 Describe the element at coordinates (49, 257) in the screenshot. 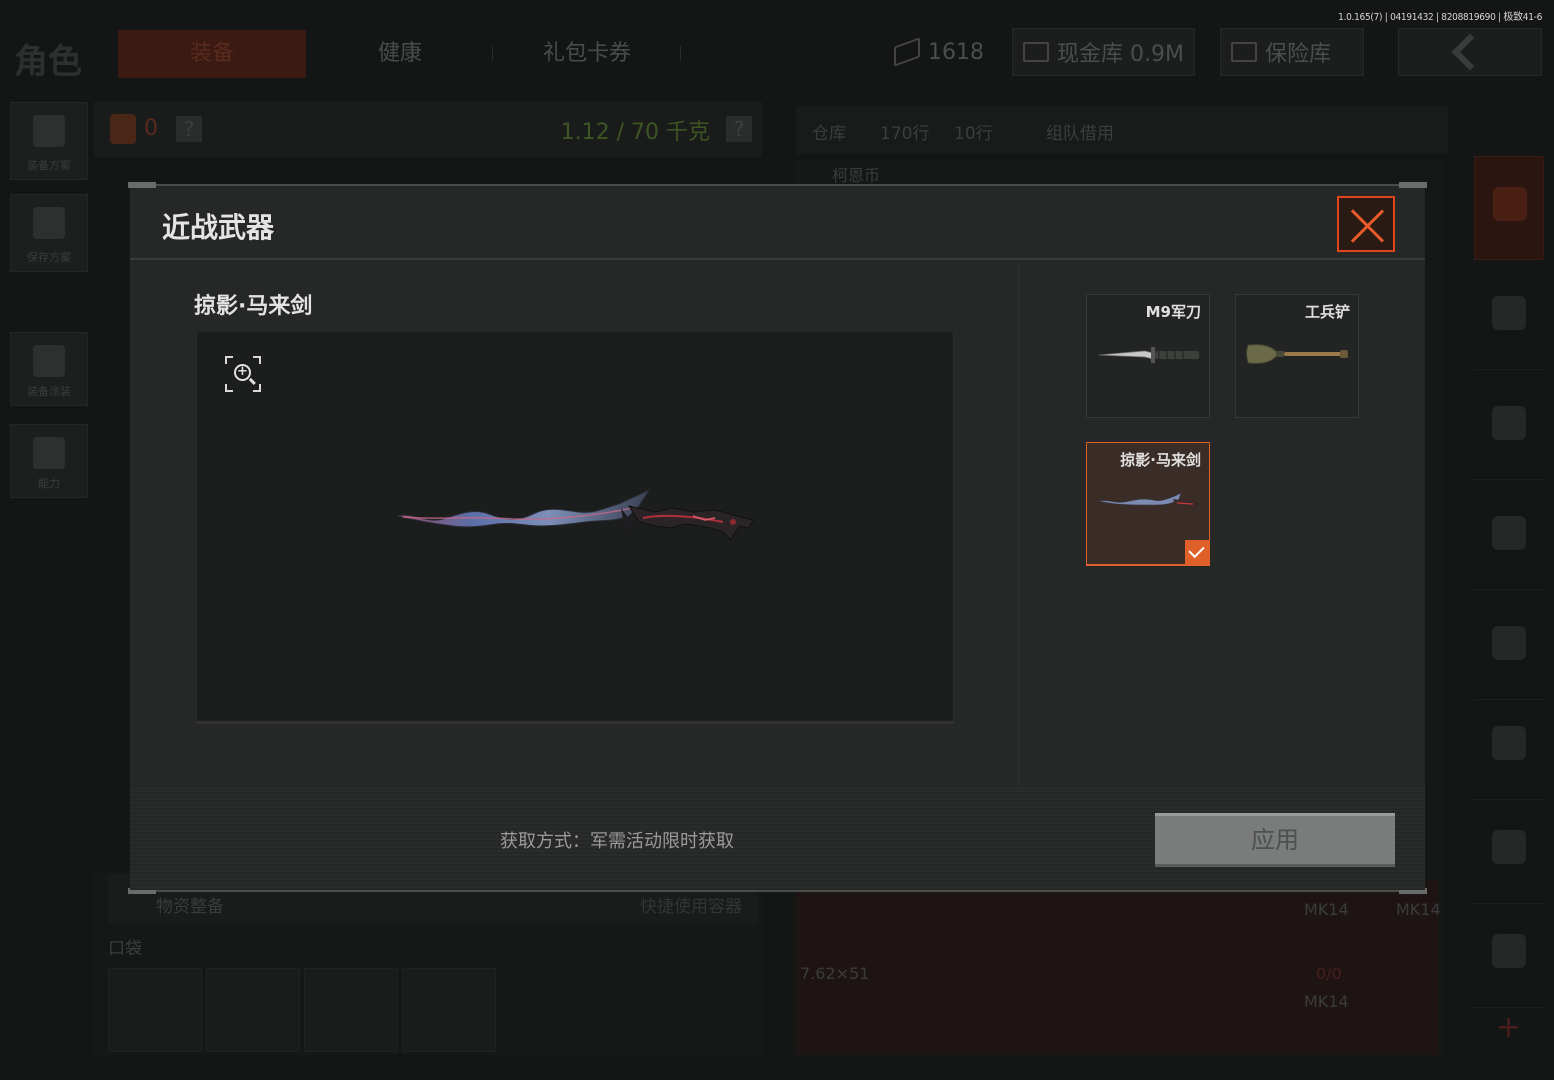

I see `rail-label: 保存方案` at that location.